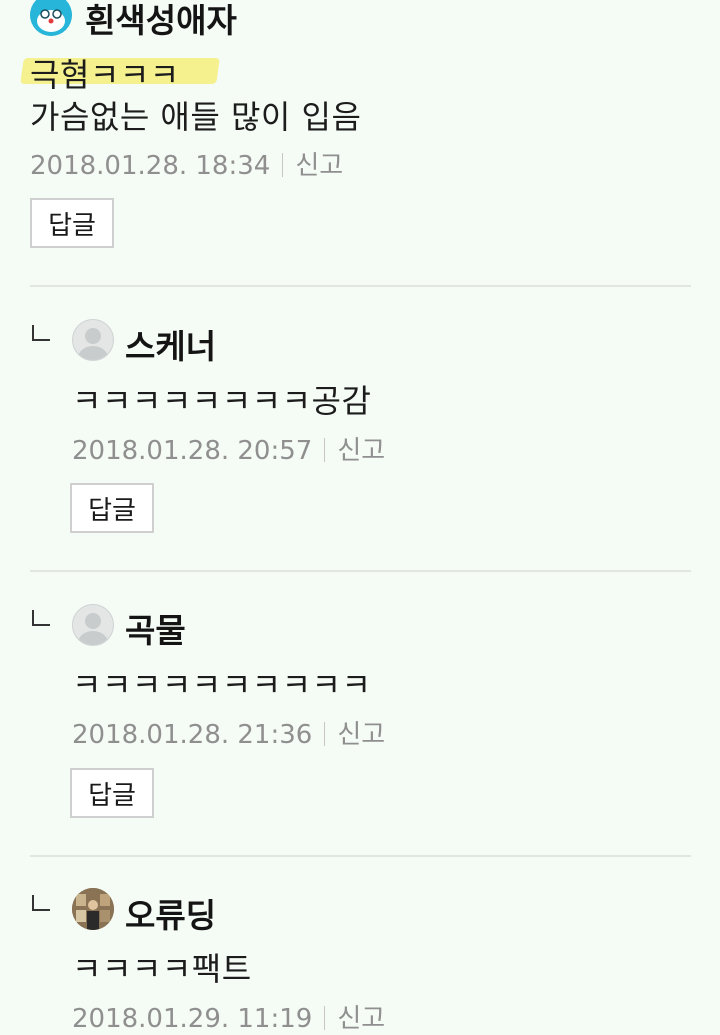 This screenshot has width=720, height=1035. I want to click on photo-user-icon, so click(93, 909).